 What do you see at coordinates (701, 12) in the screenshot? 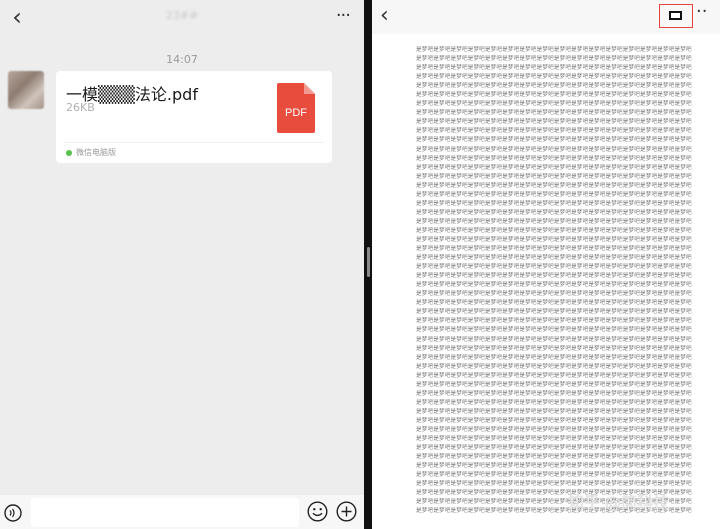
I see `viewer-more-button: ··` at bounding box center [701, 12].